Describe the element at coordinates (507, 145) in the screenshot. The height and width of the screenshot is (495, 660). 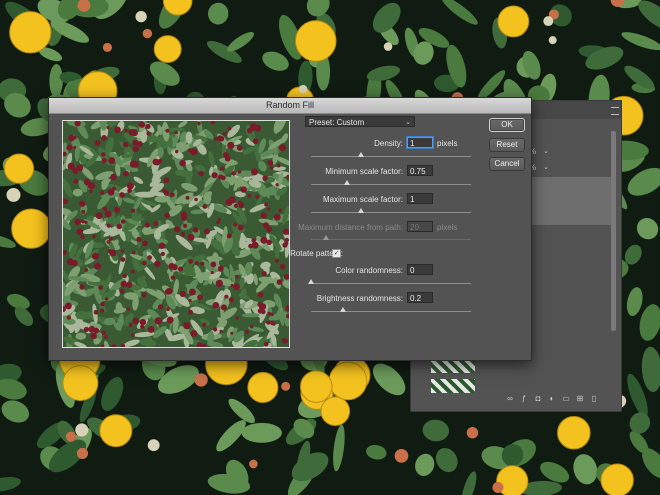
I see `reset-button: Reset` at that location.